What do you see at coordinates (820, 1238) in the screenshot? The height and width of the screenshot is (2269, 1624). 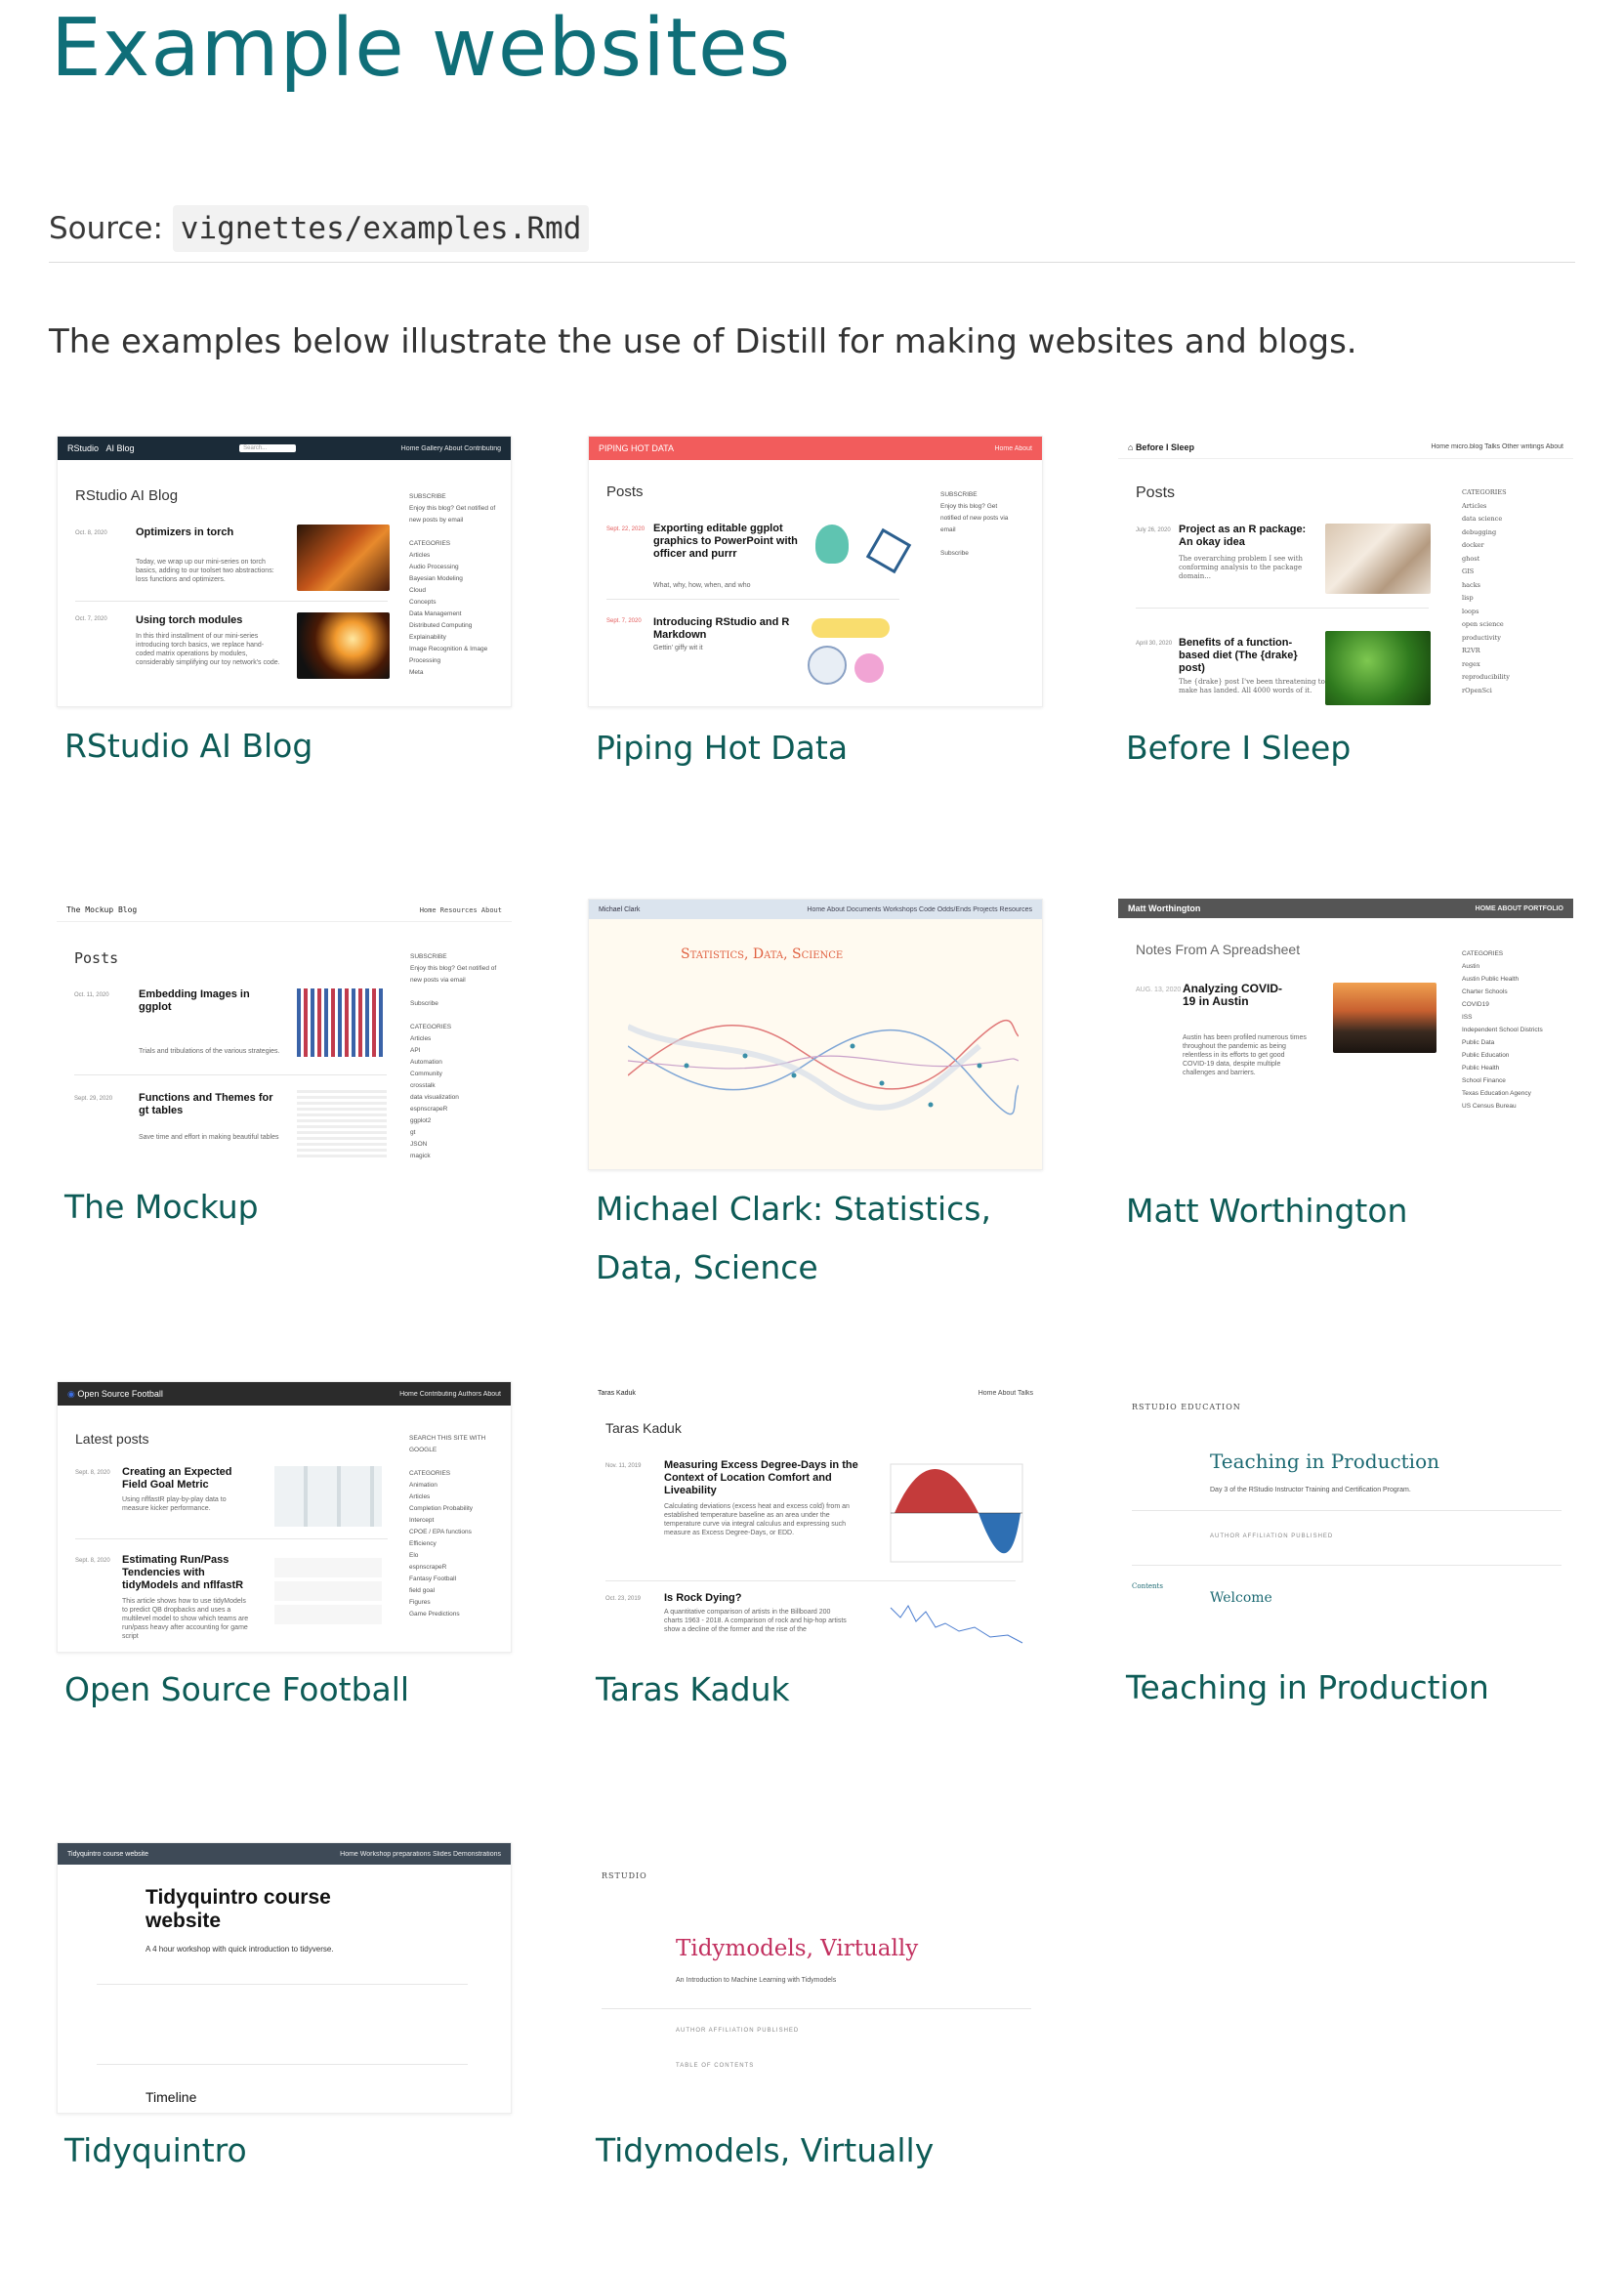 I see `example-caption: Michael Clark: Statistics, Data, Science` at bounding box center [820, 1238].